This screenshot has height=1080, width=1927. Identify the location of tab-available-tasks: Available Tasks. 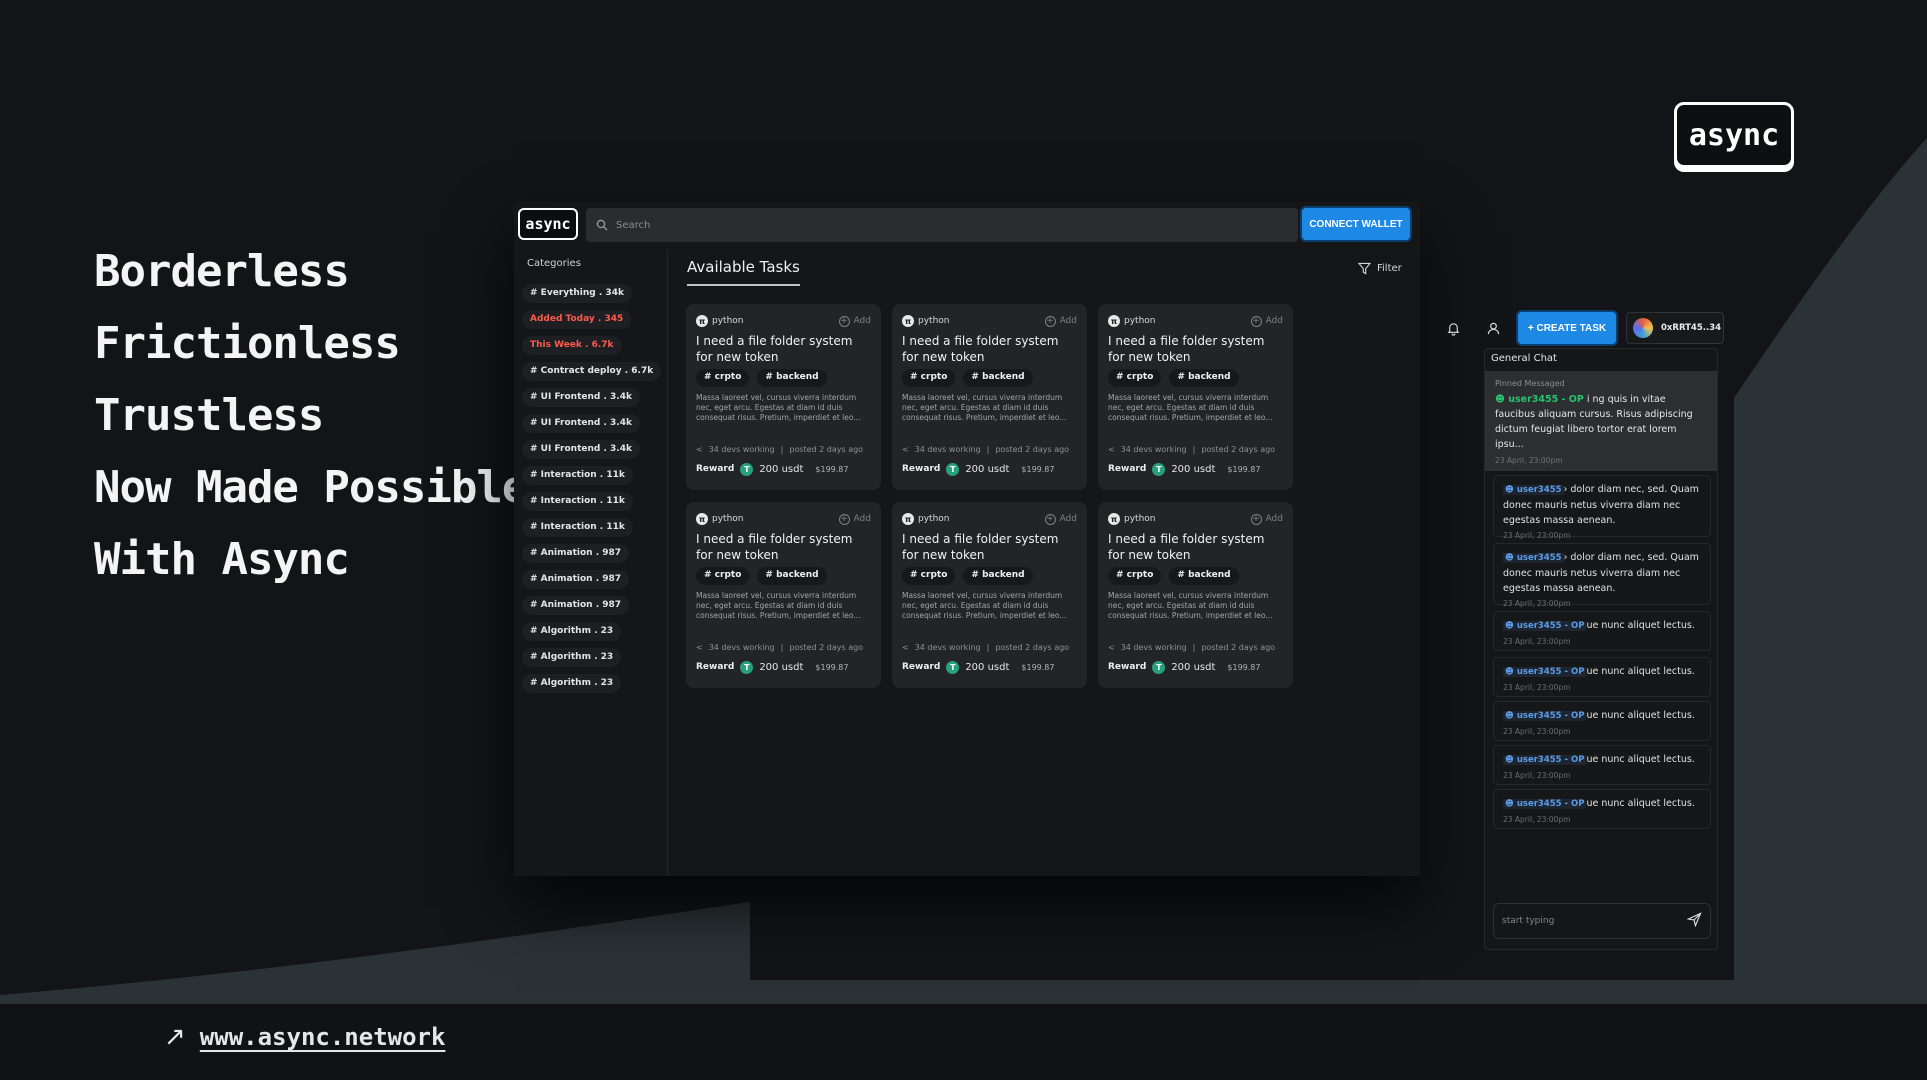
(743, 272).